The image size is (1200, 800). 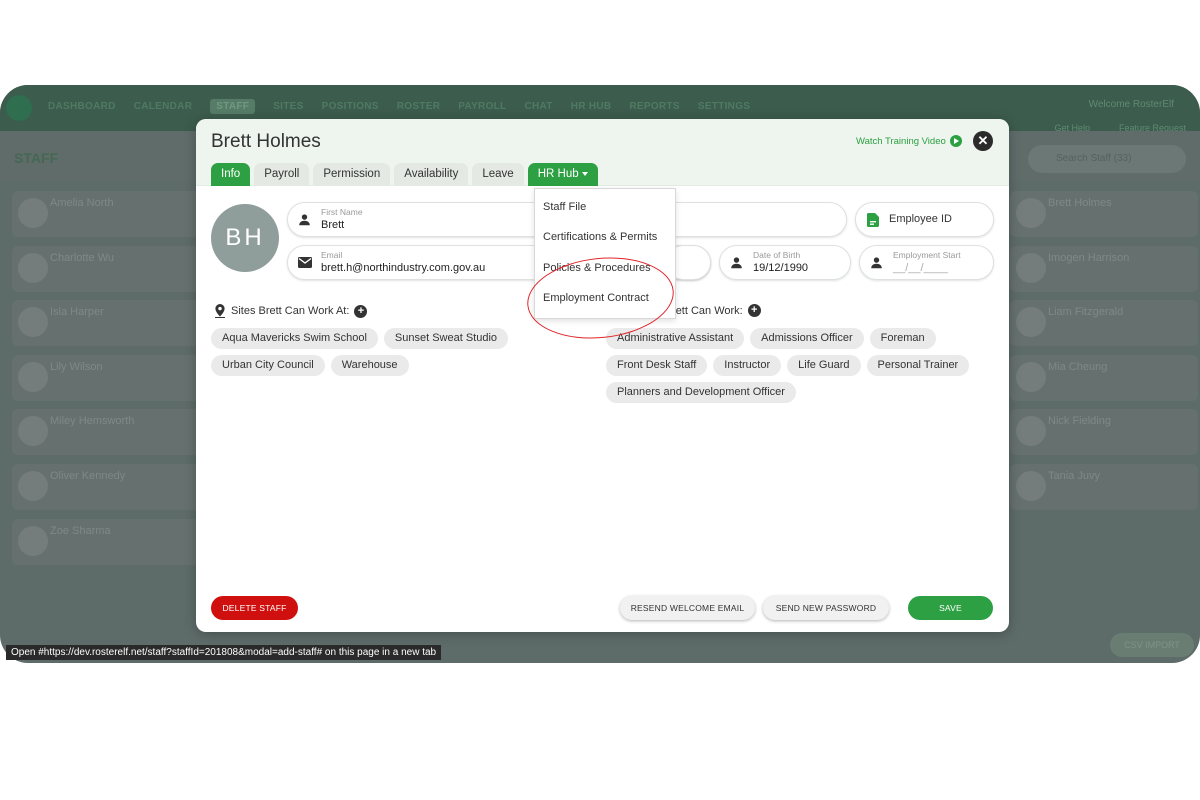 I want to click on tab-info: Info, so click(x=231, y=174).